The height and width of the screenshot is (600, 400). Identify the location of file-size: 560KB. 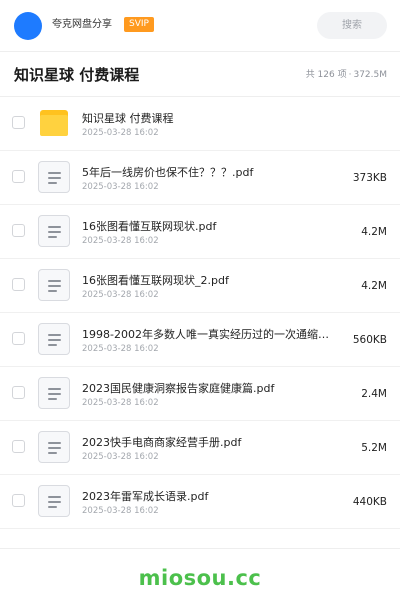
(369, 340).